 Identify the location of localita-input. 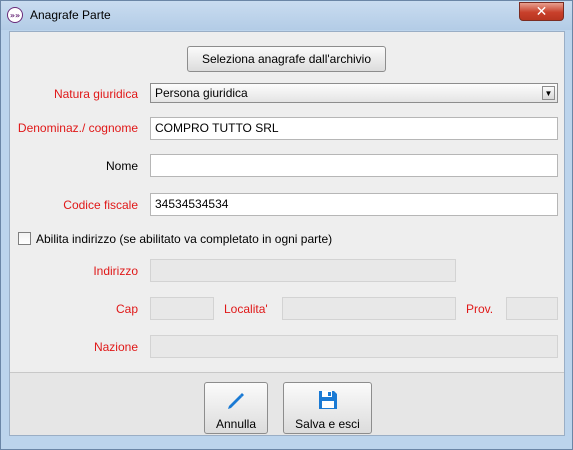
(369, 308).